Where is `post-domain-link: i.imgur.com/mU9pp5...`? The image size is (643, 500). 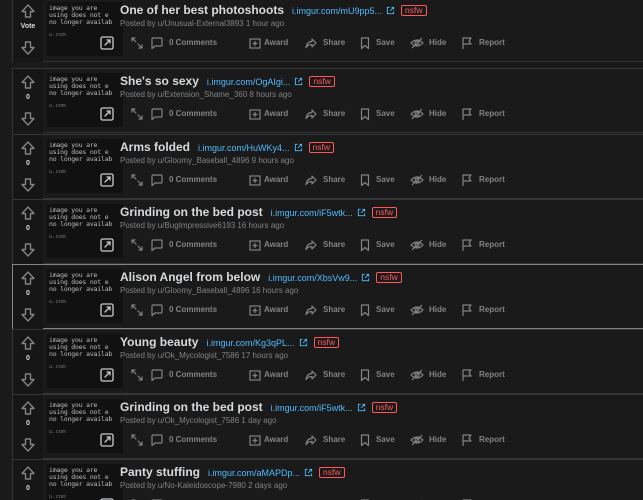
post-domain-link: i.imgur.com/mU9pp5... is located at coordinates (337, 11).